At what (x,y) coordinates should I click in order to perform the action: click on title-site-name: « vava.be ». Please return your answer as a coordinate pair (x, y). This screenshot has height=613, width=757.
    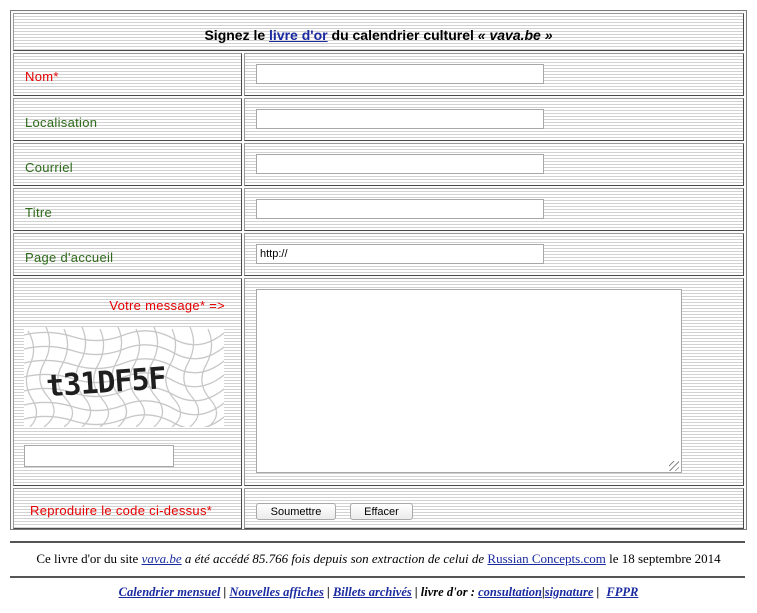
    Looking at the image, I should click on (515, 35).